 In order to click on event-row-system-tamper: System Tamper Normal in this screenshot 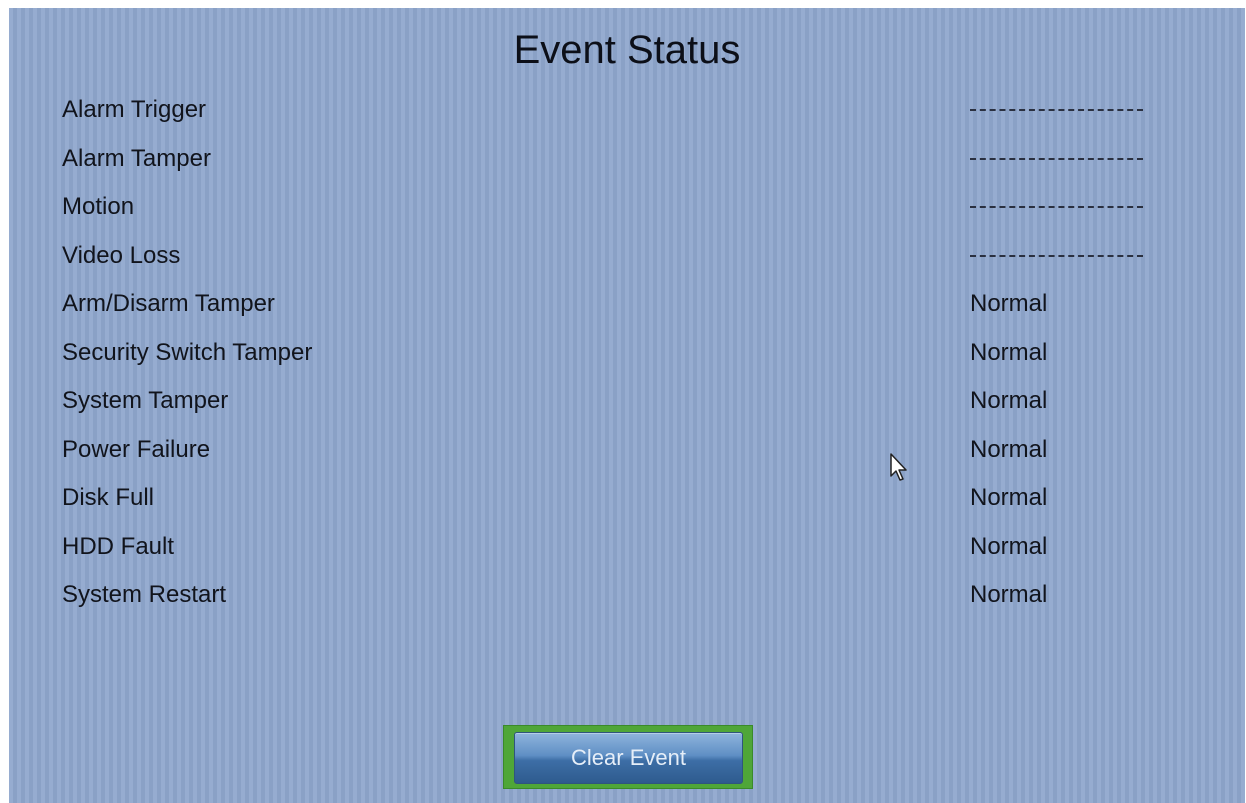, I will do `click(627, 401)`.